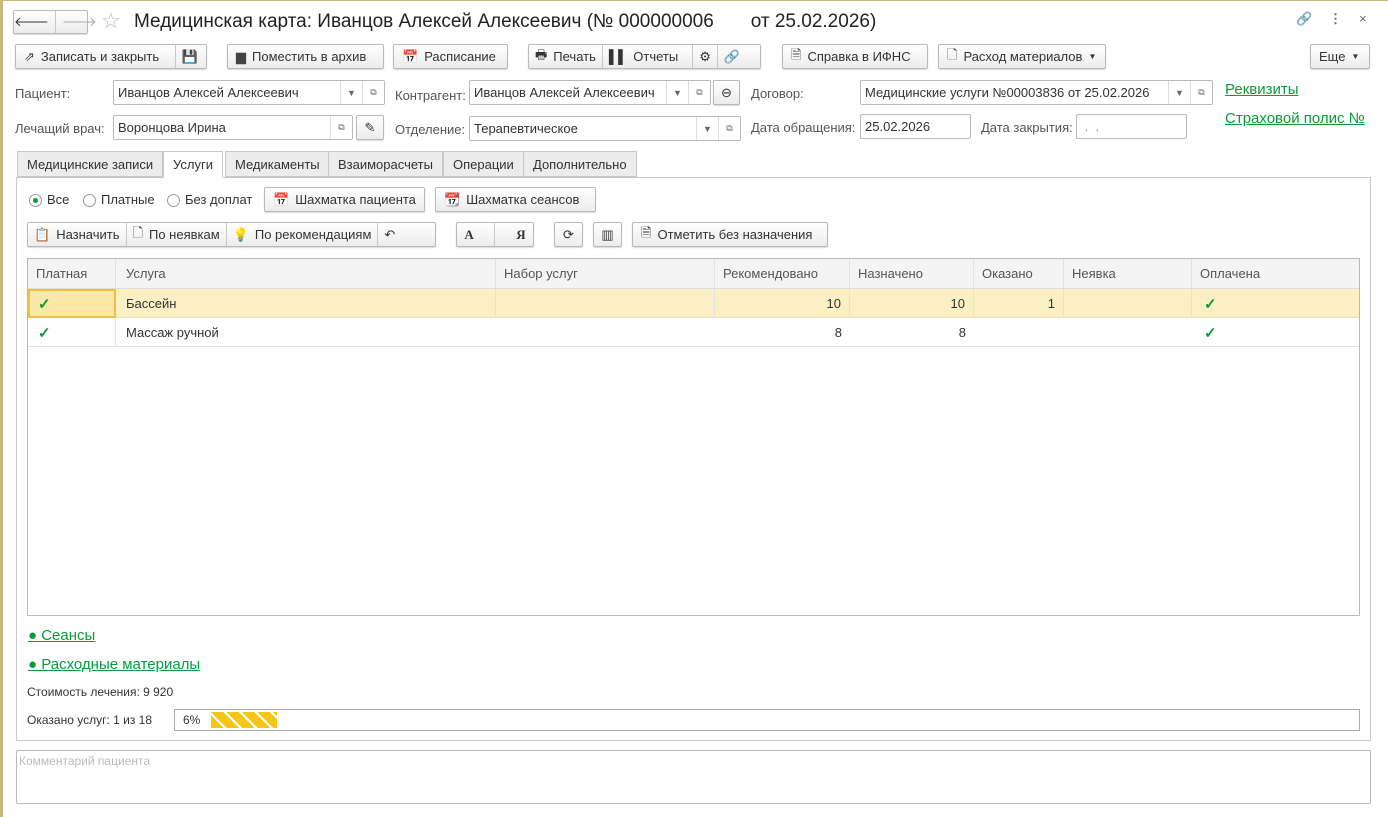 The width and height of the screenshot is (1388, 817). Describe the element at coordinates (119, 200) in the screenshot. I see `filter-paid: Платные` at that location.